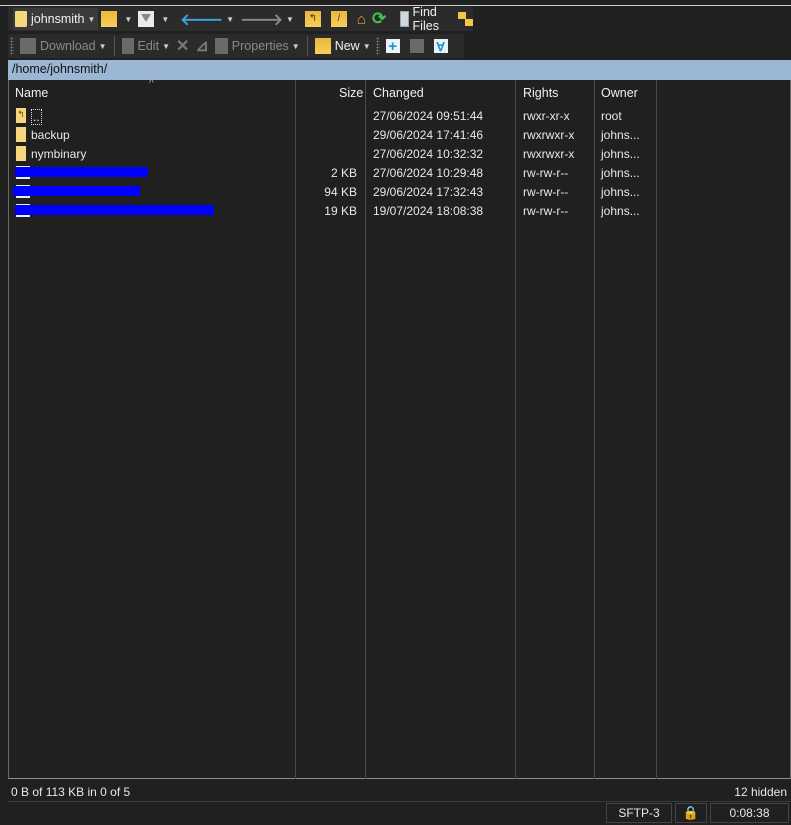 Image resolution: width=791 pixels, height=825 pixels. Describe the element at coordinates (351, 93) in the screenshot. I see `column-header-size: Size` at that location.